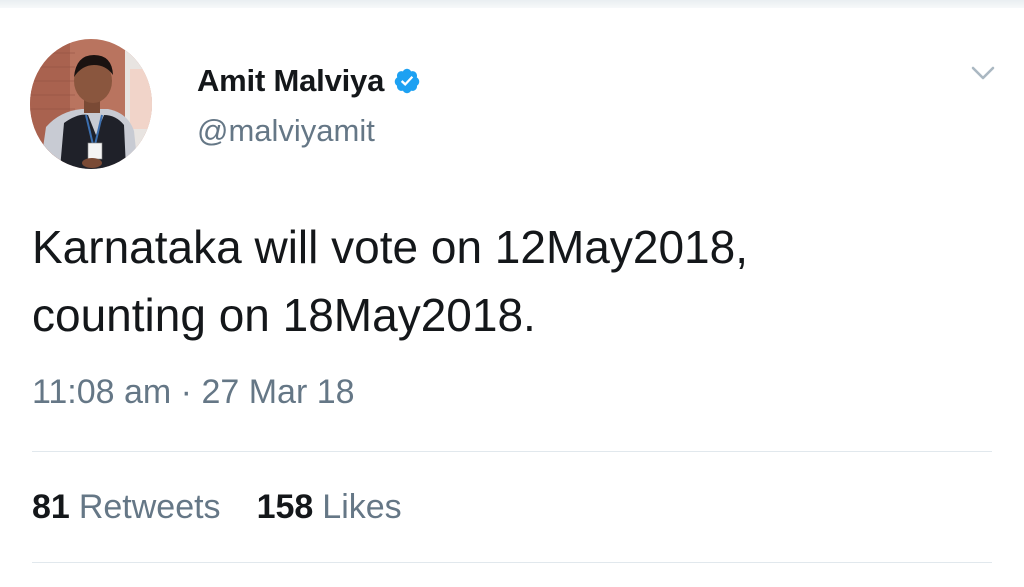 The image size is (1024, 587). What do you see at coordinates (193, 392) in the screenshot?
I see `tweet-timestamp: 11:08 am · 27 Mar 18` at bounding box center [193, 392].